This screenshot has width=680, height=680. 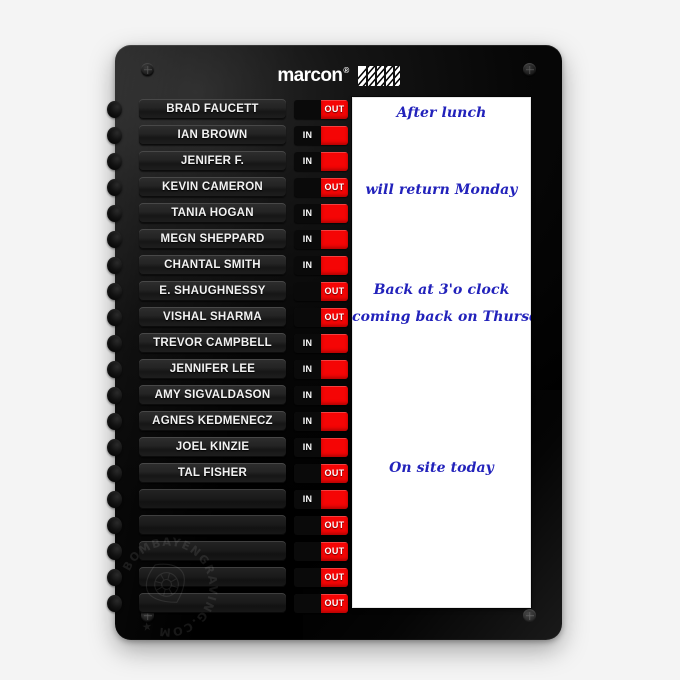 I want to click on name-plate-label: CHANTAL SMITH, so click(x=212, y=265).